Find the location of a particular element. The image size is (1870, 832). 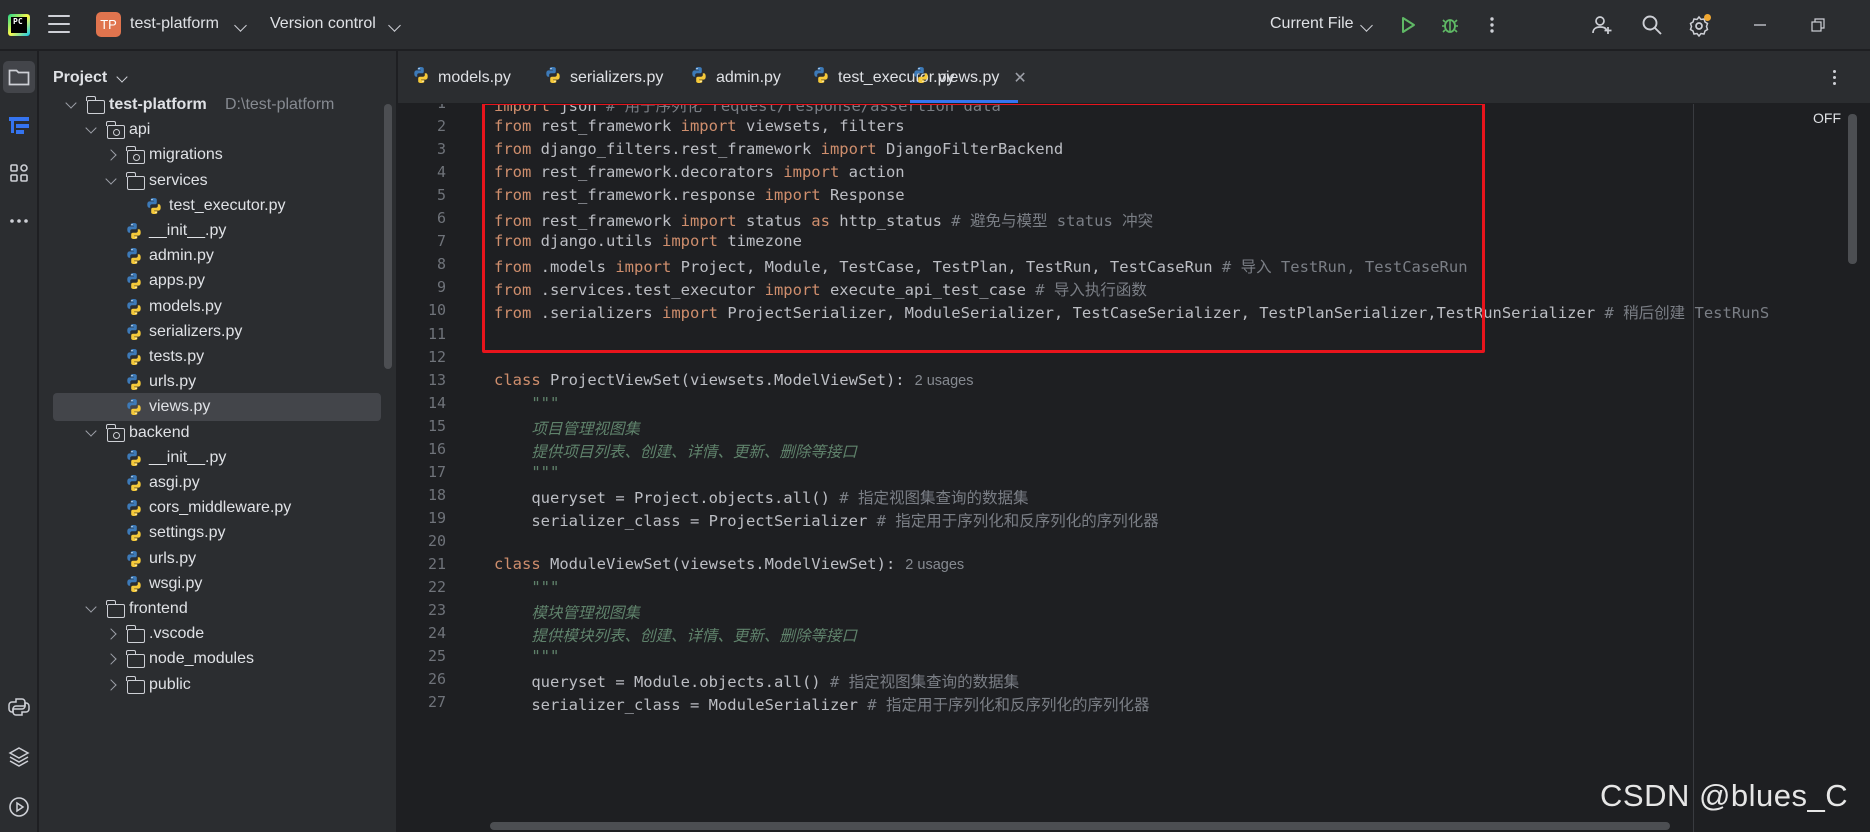

tree-item: wsgi.py is located at coordinates (217, 584).